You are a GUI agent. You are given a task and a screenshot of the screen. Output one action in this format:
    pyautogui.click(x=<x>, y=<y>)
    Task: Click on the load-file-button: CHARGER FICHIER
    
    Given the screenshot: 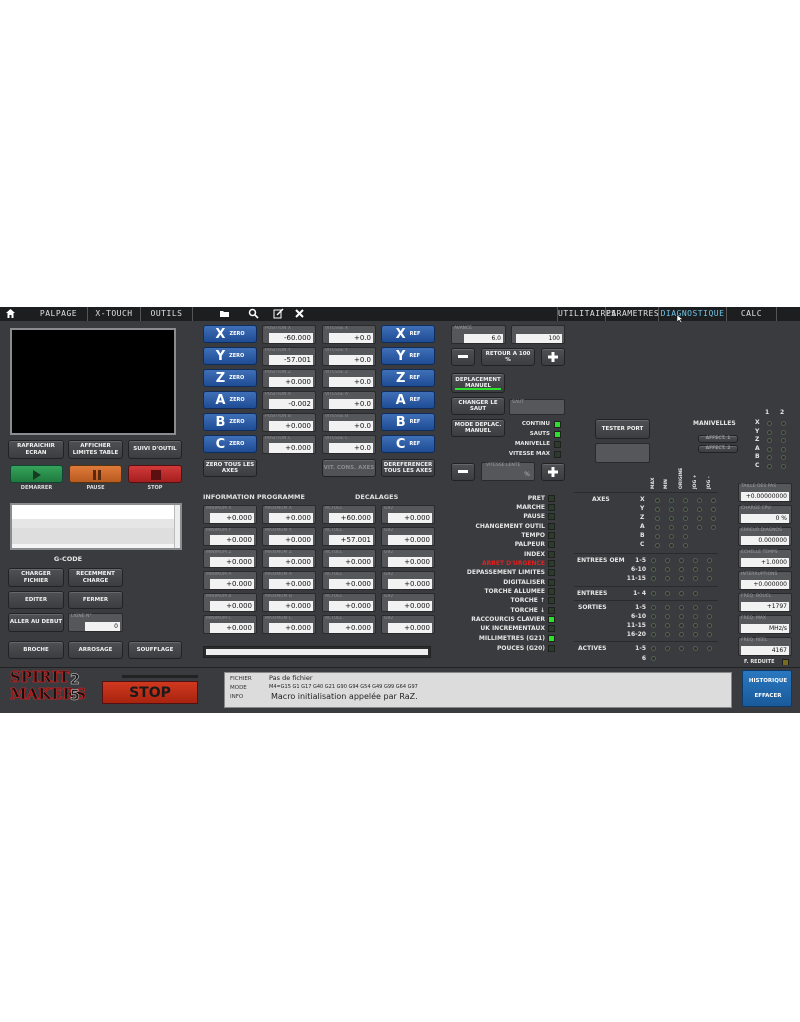 What is the action you would take?
    pyautogui.click(x=36, y=577)
    